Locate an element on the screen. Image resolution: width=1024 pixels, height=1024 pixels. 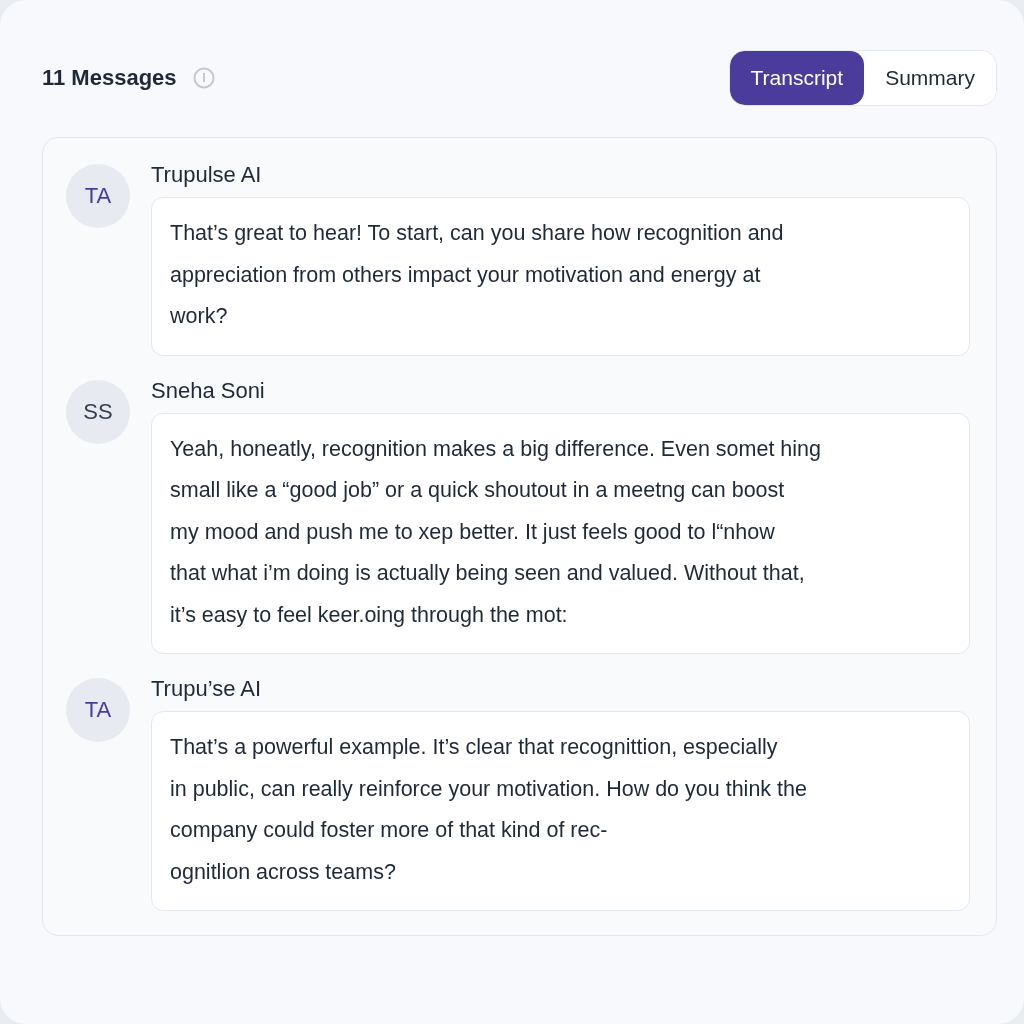
message-text: Yeah, honeatly, recognition makes a big difference. Even somet hing small like a “good job” or a quick shoutout in a meetng can boost my mood and push me to xep better. It just feels good to l“nhow that what i’m doing is actually being seen and valued. Without that, it’s easy to feel keer.oing through the mot: is located at coordinates (496, 532).